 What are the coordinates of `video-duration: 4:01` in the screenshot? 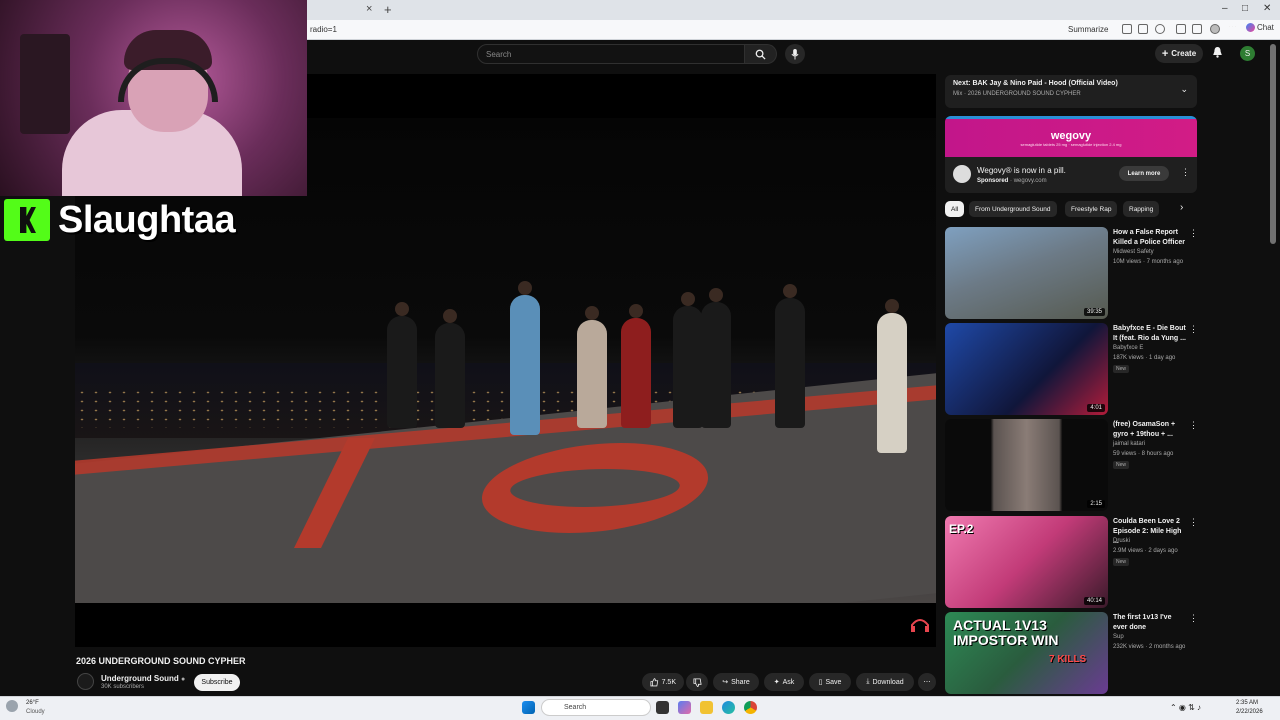 It's located at (1096, 408).